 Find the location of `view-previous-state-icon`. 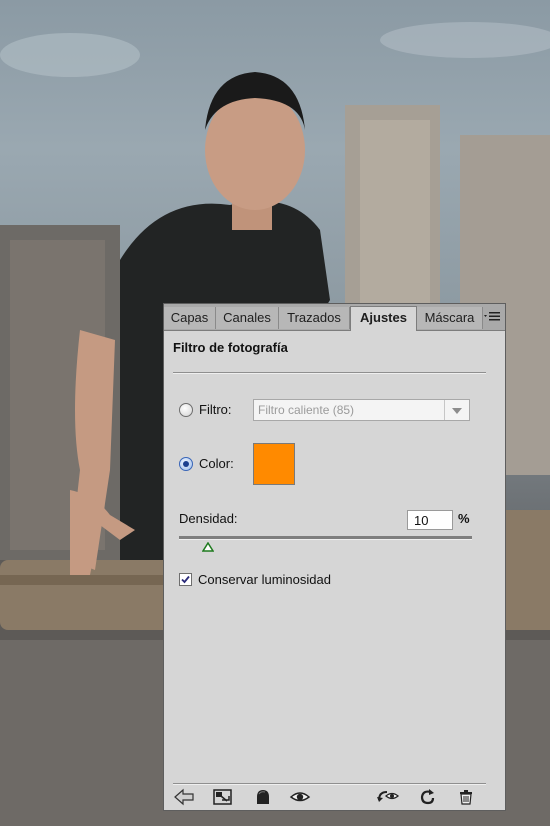

view-previous-state-icon is located at coordinates (388, 797).